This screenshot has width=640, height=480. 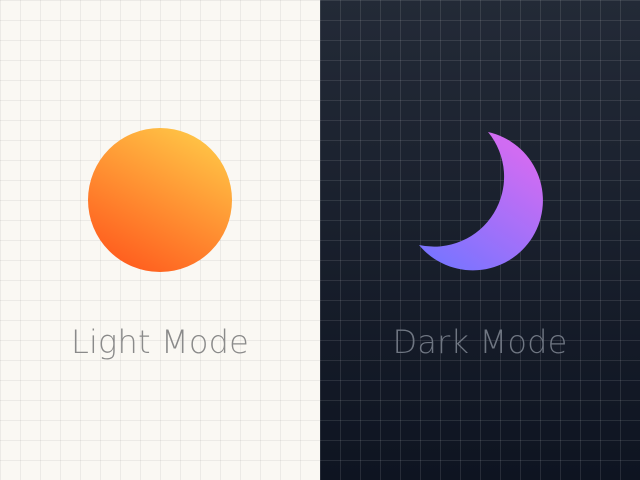 I want to click on dark-mode-label: Dark Mode, so click(x=480, y=342).